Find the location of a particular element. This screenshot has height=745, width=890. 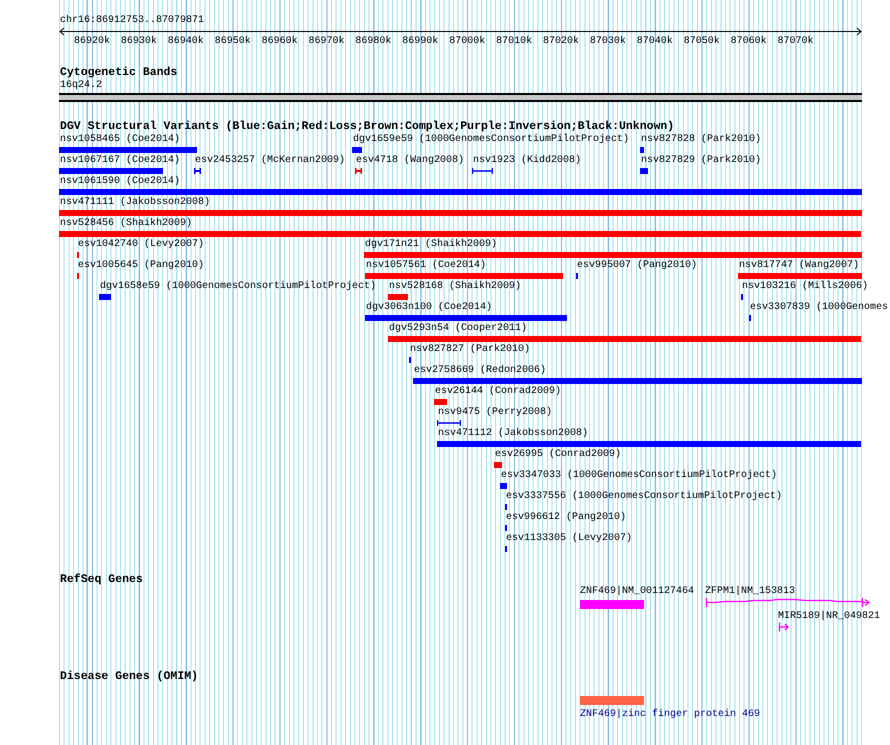

variant-label: nsv1923 (Kidd2008) is located at coordinates (527, 161).